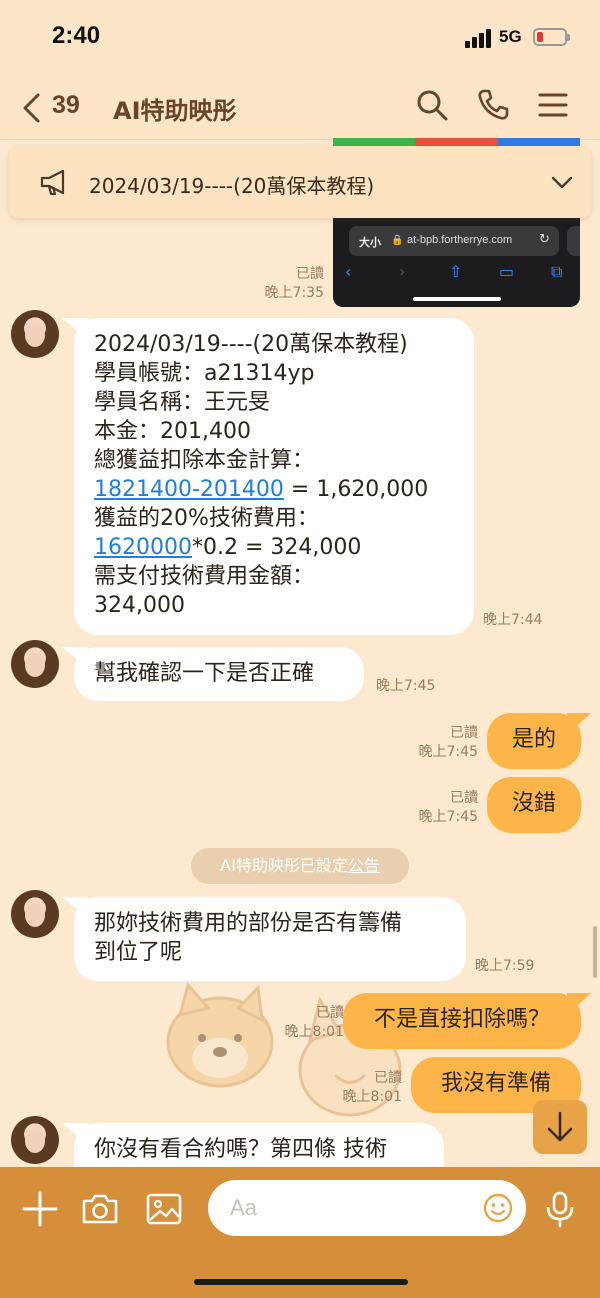 Image resolution: width=600 pixels, height=1298 pixels. I want to click on message-text-field, so click(350, 1208).